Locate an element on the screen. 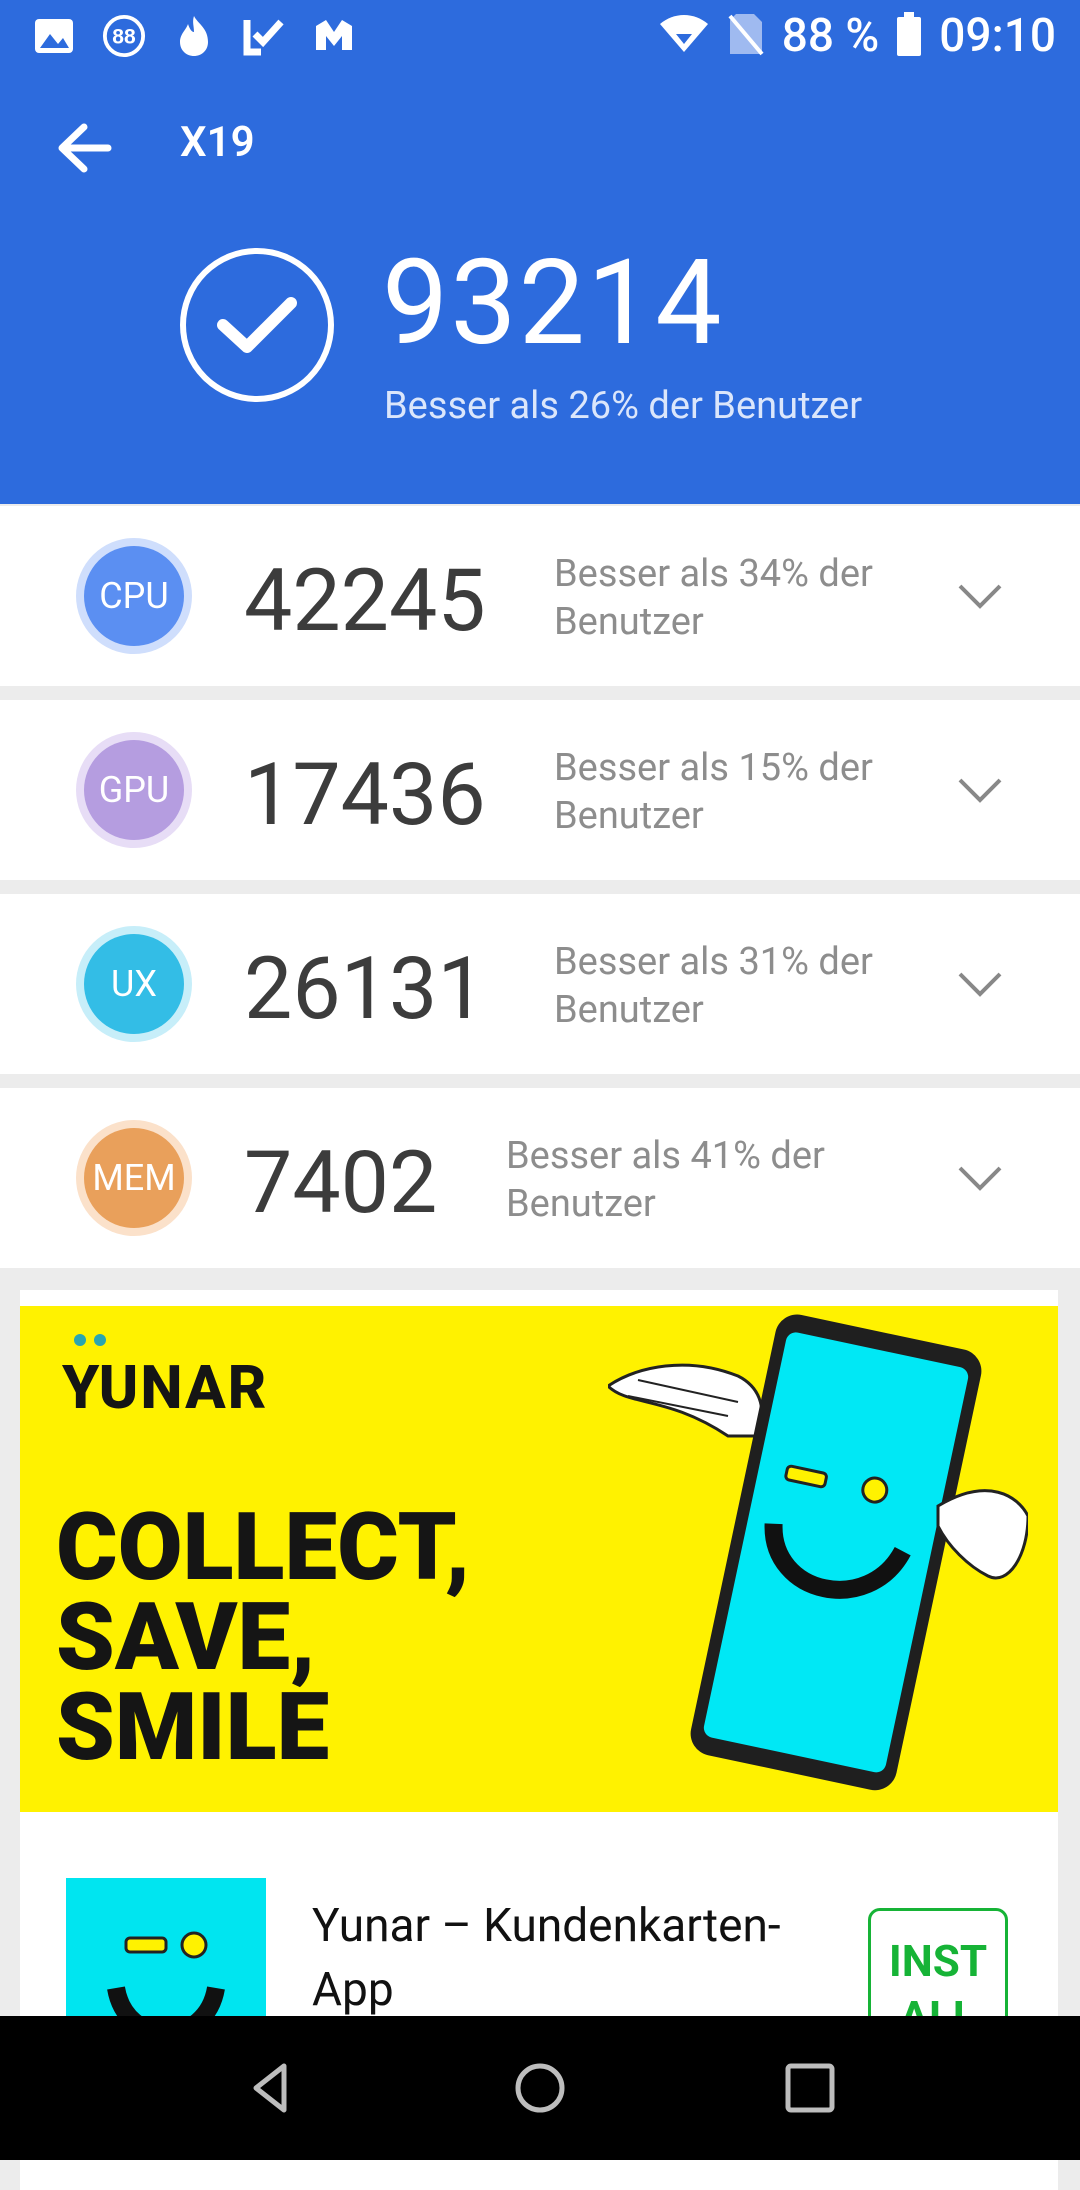 The image size is (1080, 2190). brand-eyes-icon is located at coordinates (90, 1340).